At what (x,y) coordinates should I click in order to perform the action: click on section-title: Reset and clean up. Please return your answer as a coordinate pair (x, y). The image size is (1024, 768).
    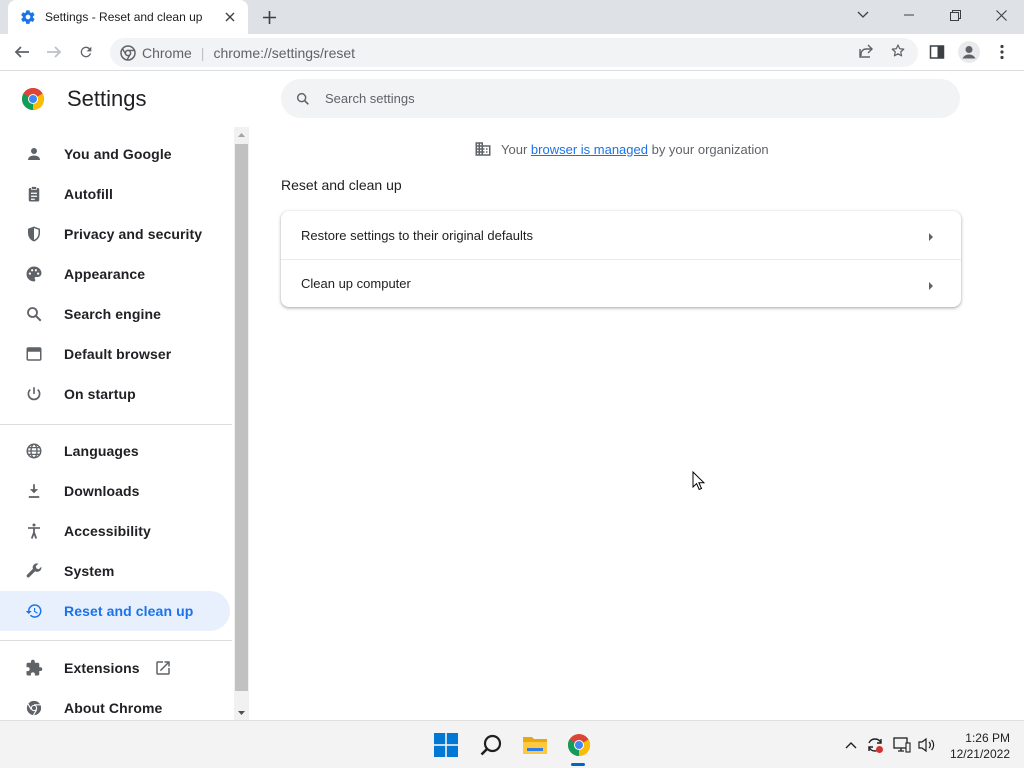
    Looking at the image, I should click on (341, 185).